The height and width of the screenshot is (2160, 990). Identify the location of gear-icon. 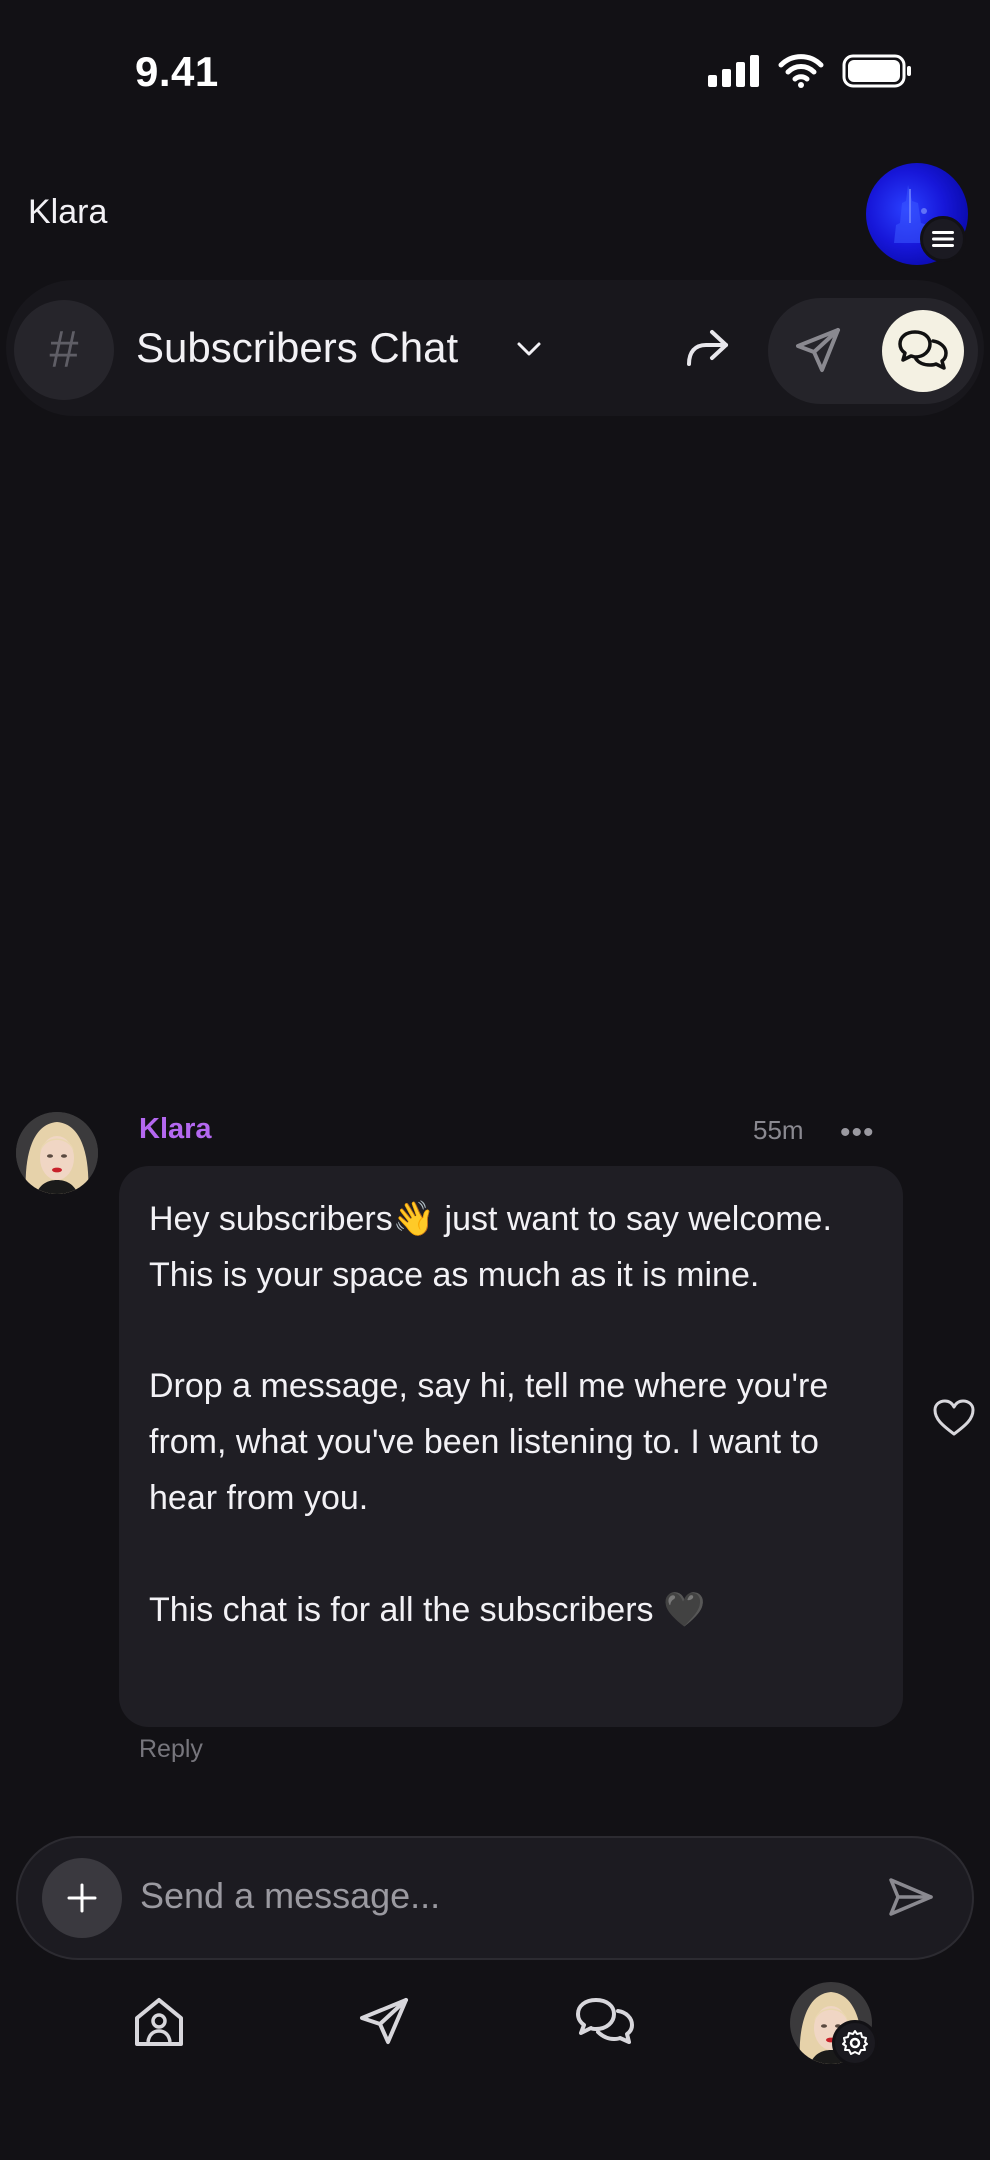
(855, 2042).